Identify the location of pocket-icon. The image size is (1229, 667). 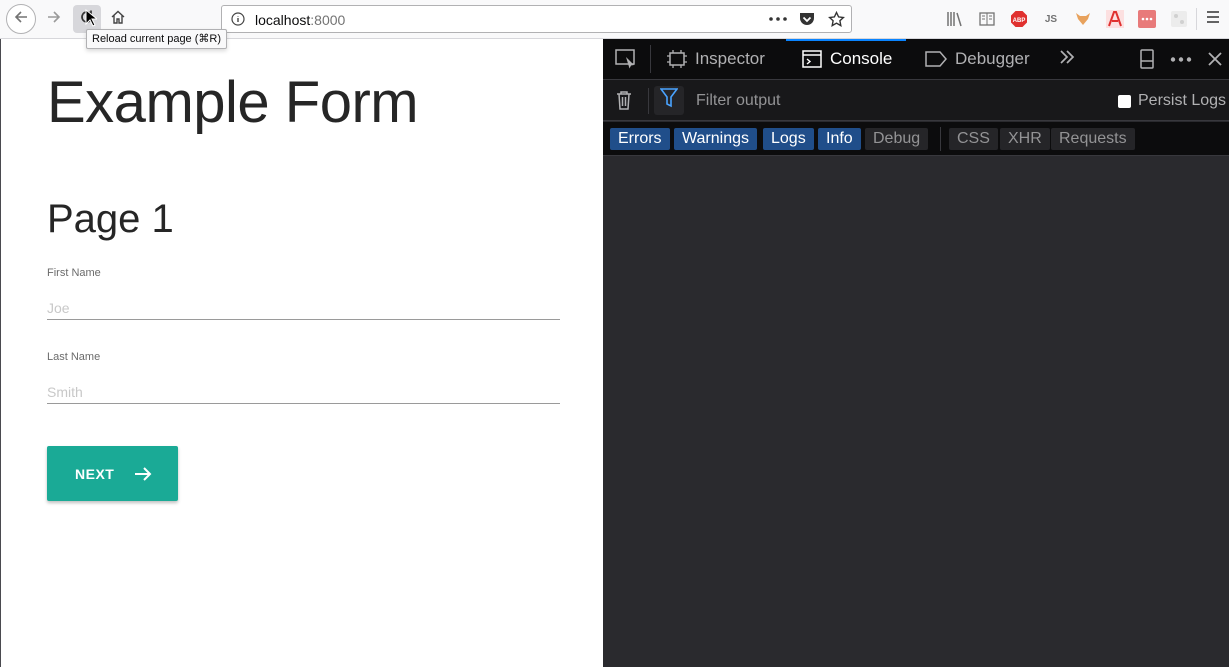
(807, 19).